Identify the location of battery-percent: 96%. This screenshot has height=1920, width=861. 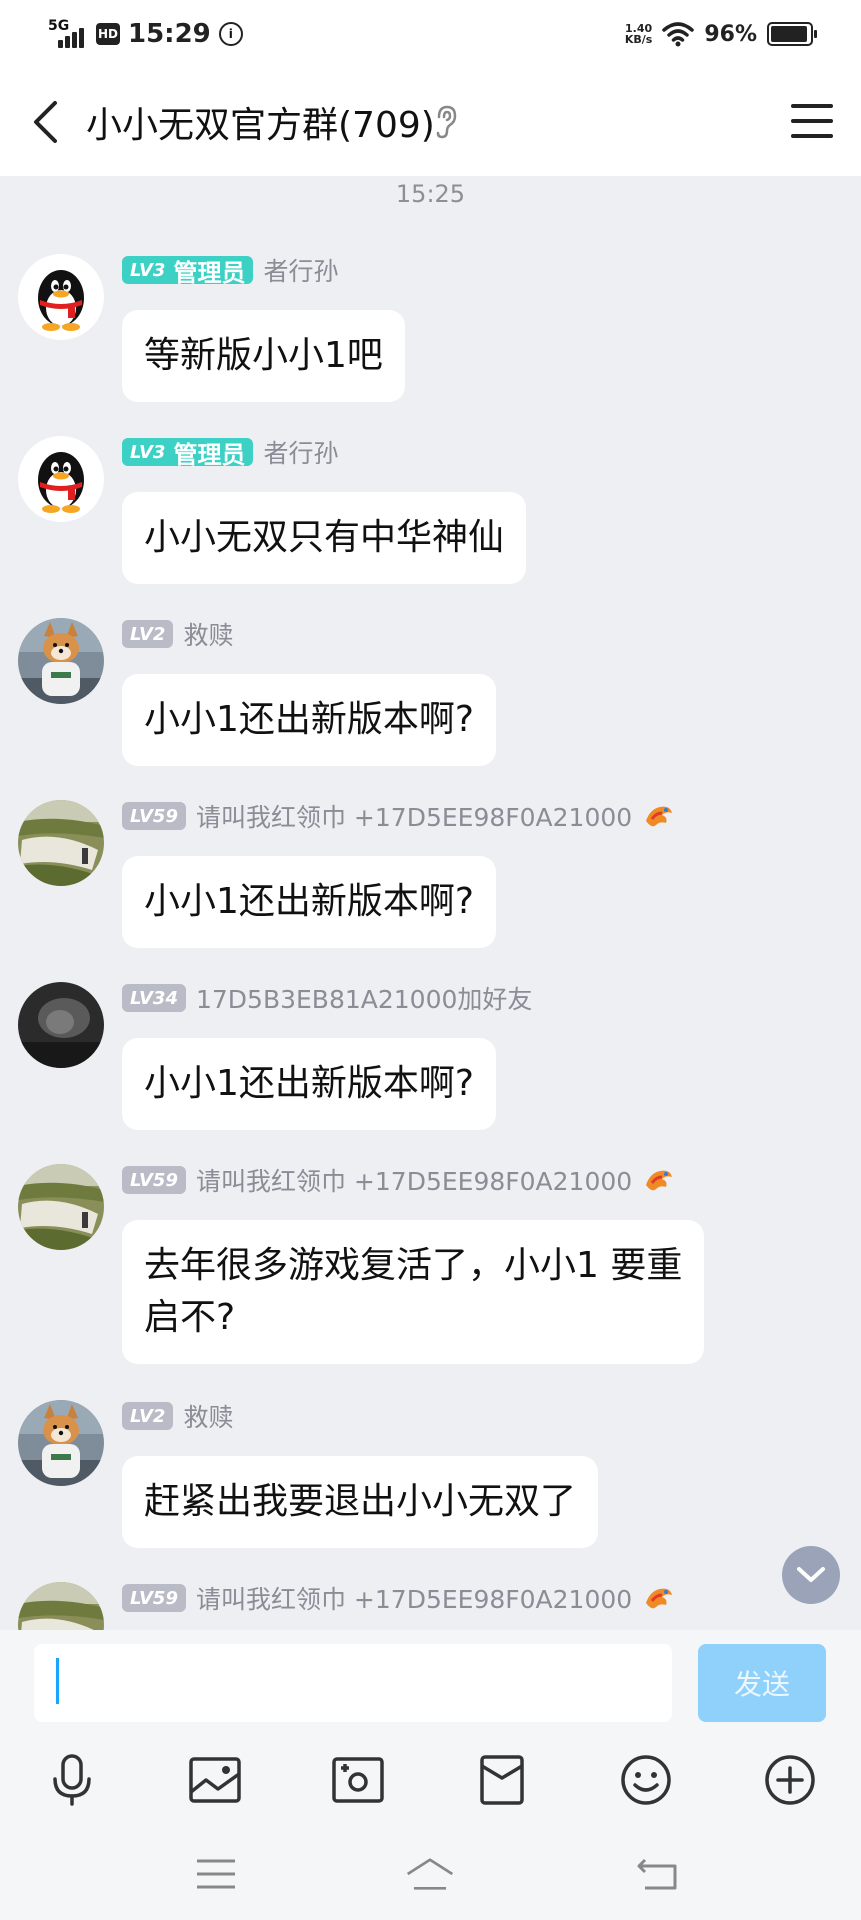
(730, 34).